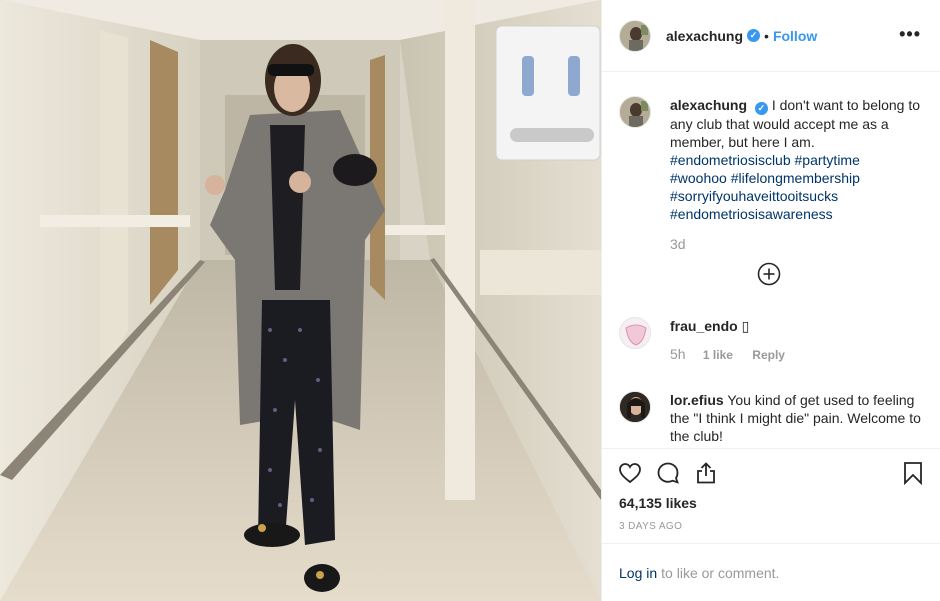 The height and width of the screenshot is (601, 940). Describe the element at coordinates (698, 178) in the screenshot. I see `hashtag-link: #woohoo` at that location.